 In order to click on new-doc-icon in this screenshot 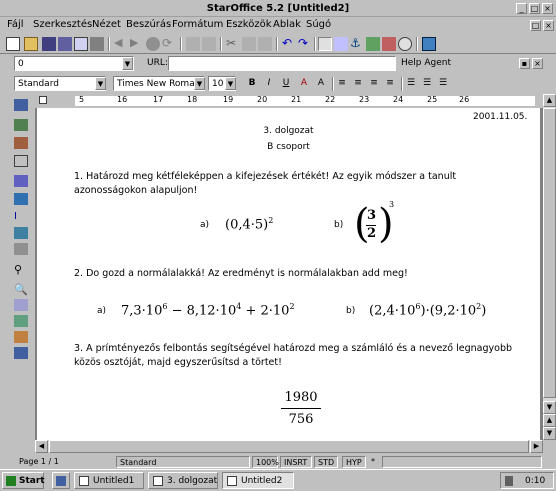, I will do `click(13, 44)`.